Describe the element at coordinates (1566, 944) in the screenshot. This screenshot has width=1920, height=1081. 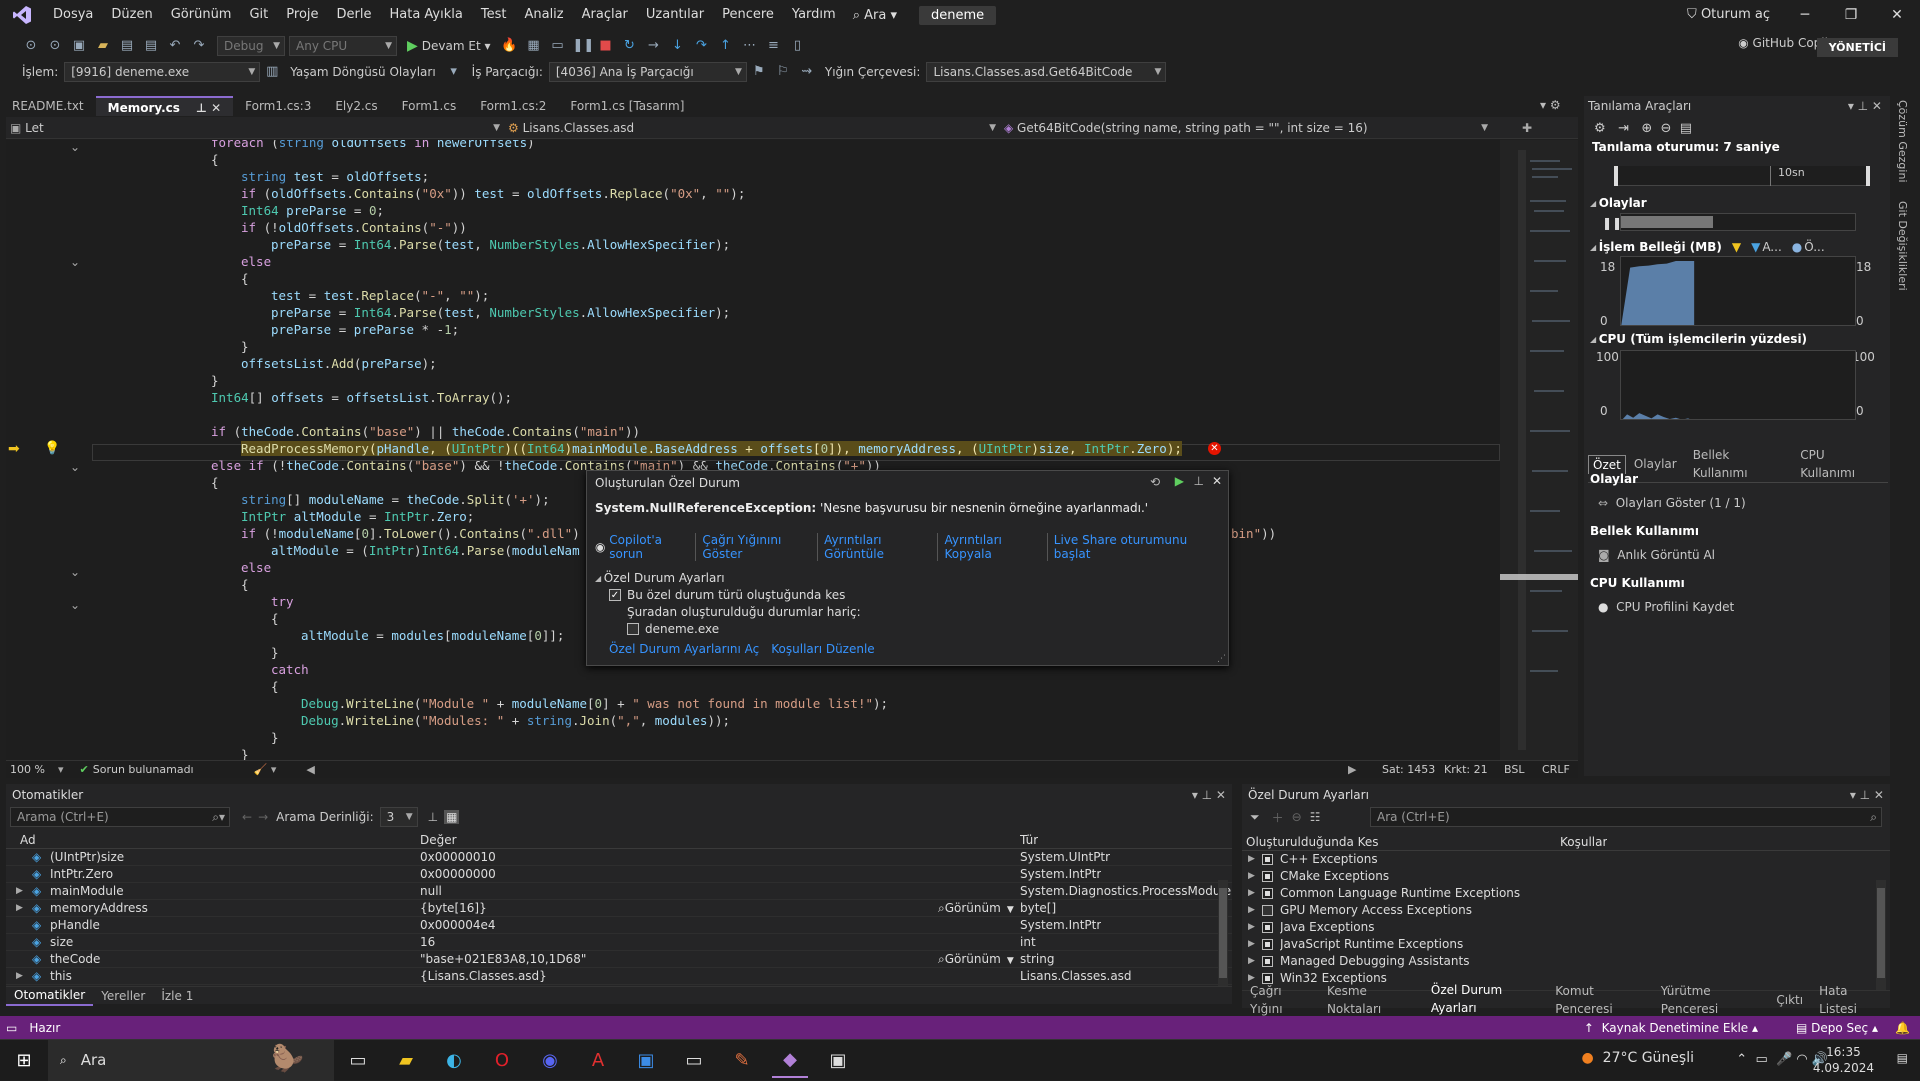
I see `table-row: ▶ JavaScript Runtime Exceptions` at that location.